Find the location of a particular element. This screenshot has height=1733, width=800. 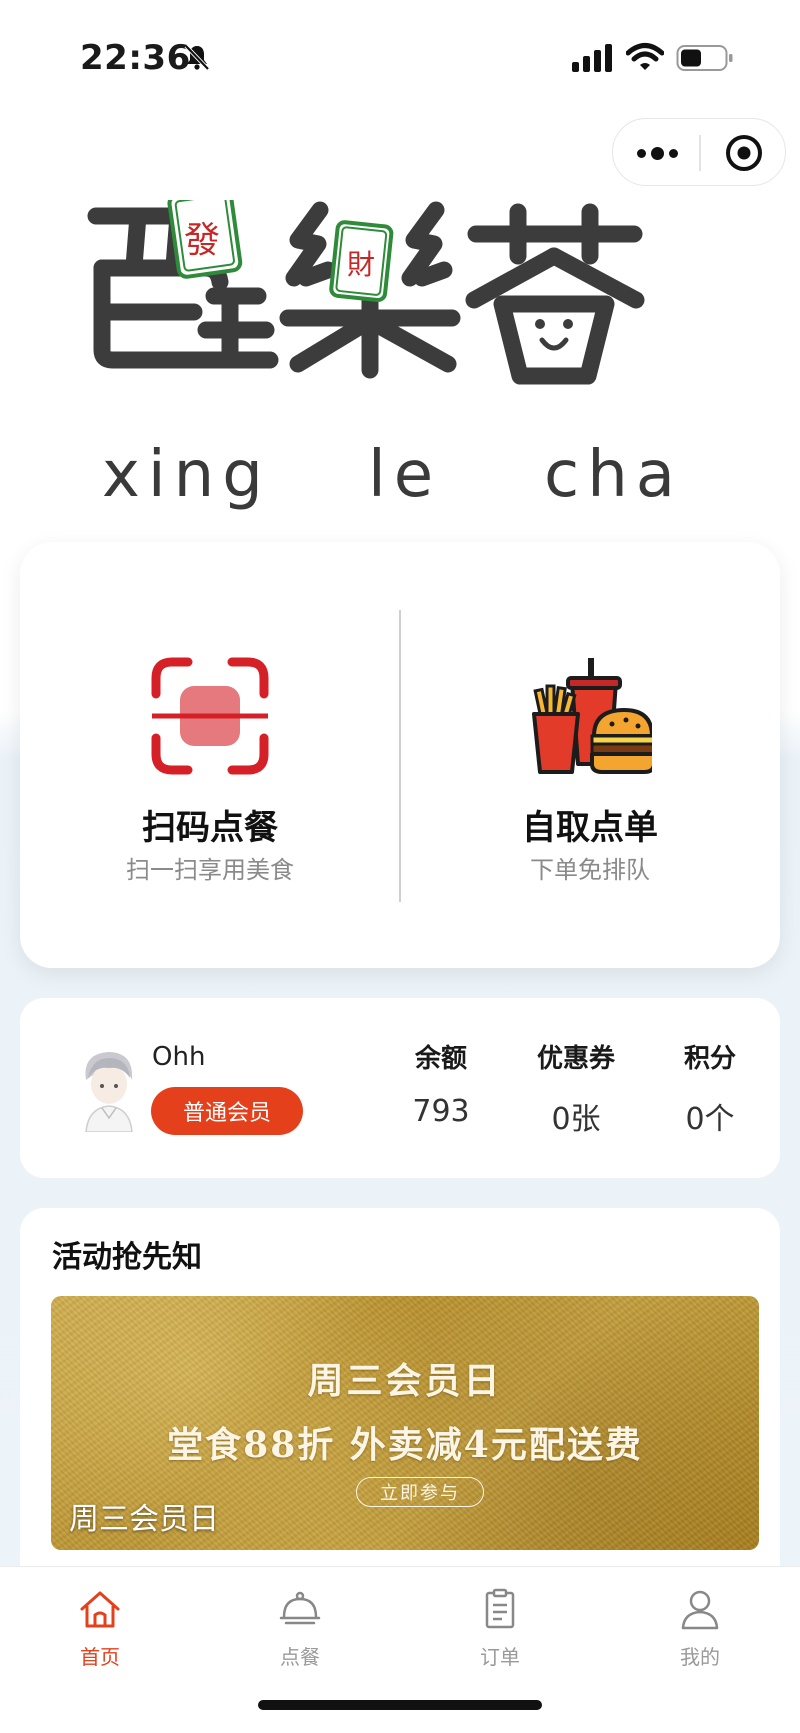

scan-order-subtitle: 扫一扫享用美食 is located at coordinates (210, 870).